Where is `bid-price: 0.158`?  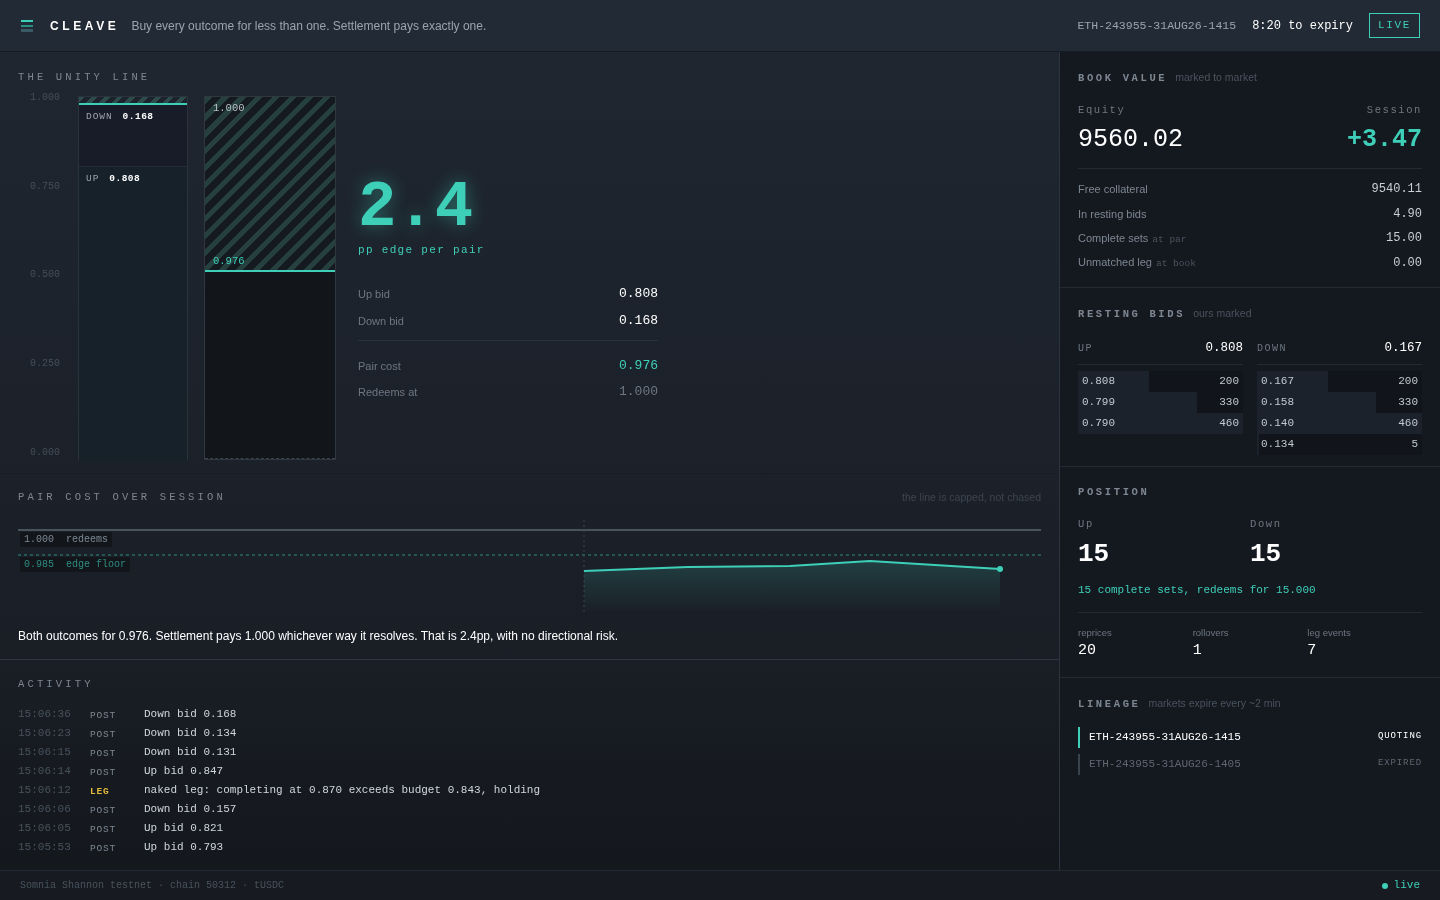
bid-price: 0.158 is located at coordinates (1277, 402).